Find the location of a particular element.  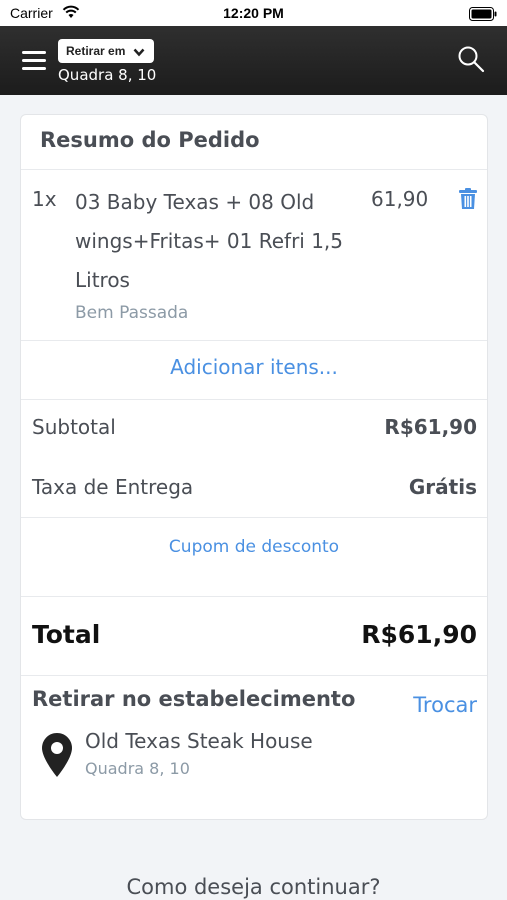

order-summary-title: Resumo do Pedido is located at coordinates (150, 140).